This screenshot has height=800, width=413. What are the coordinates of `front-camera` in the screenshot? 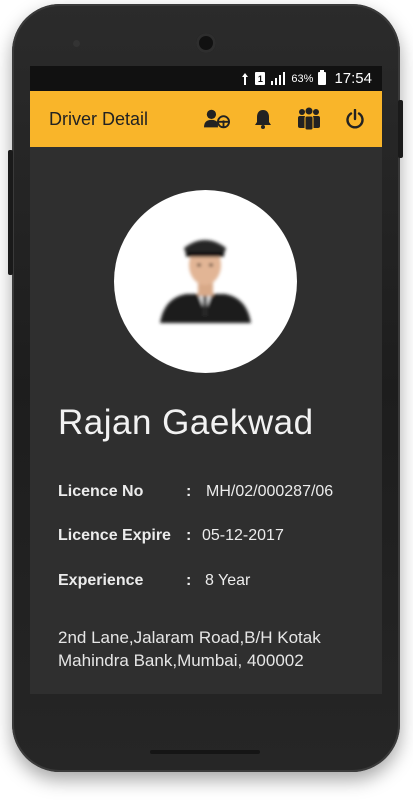 It's located at (206, 43).